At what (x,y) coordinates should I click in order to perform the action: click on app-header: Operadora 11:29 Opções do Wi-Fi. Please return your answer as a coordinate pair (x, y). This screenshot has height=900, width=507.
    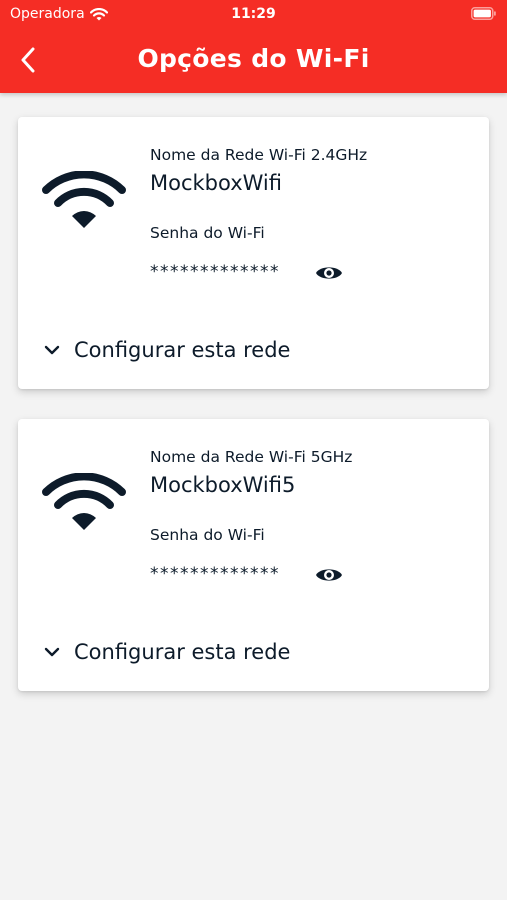
    Looking at the image, I should click on (253, 46).